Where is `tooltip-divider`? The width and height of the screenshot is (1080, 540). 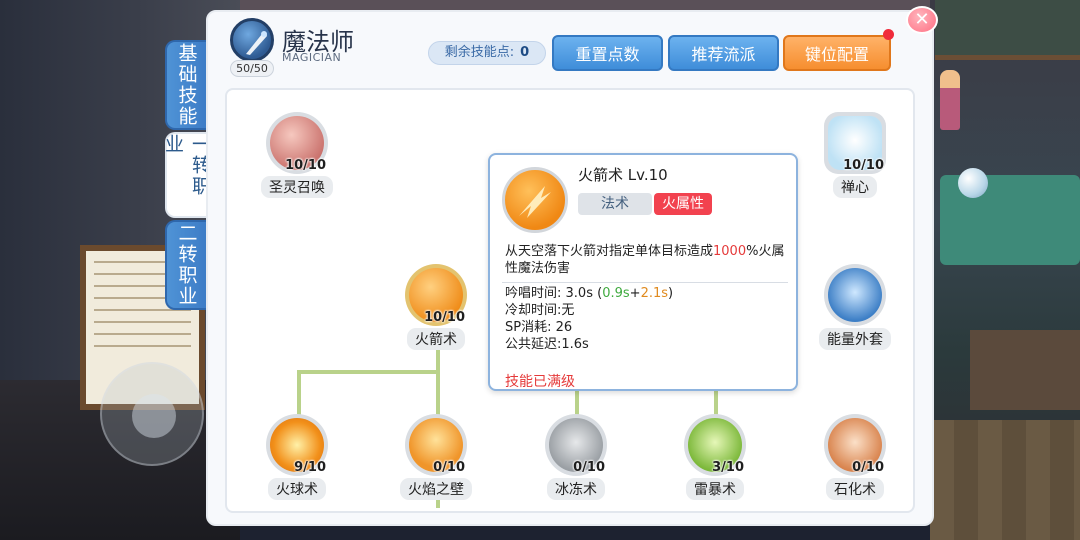 tooltip-divider is located at coordinates (645, 282).